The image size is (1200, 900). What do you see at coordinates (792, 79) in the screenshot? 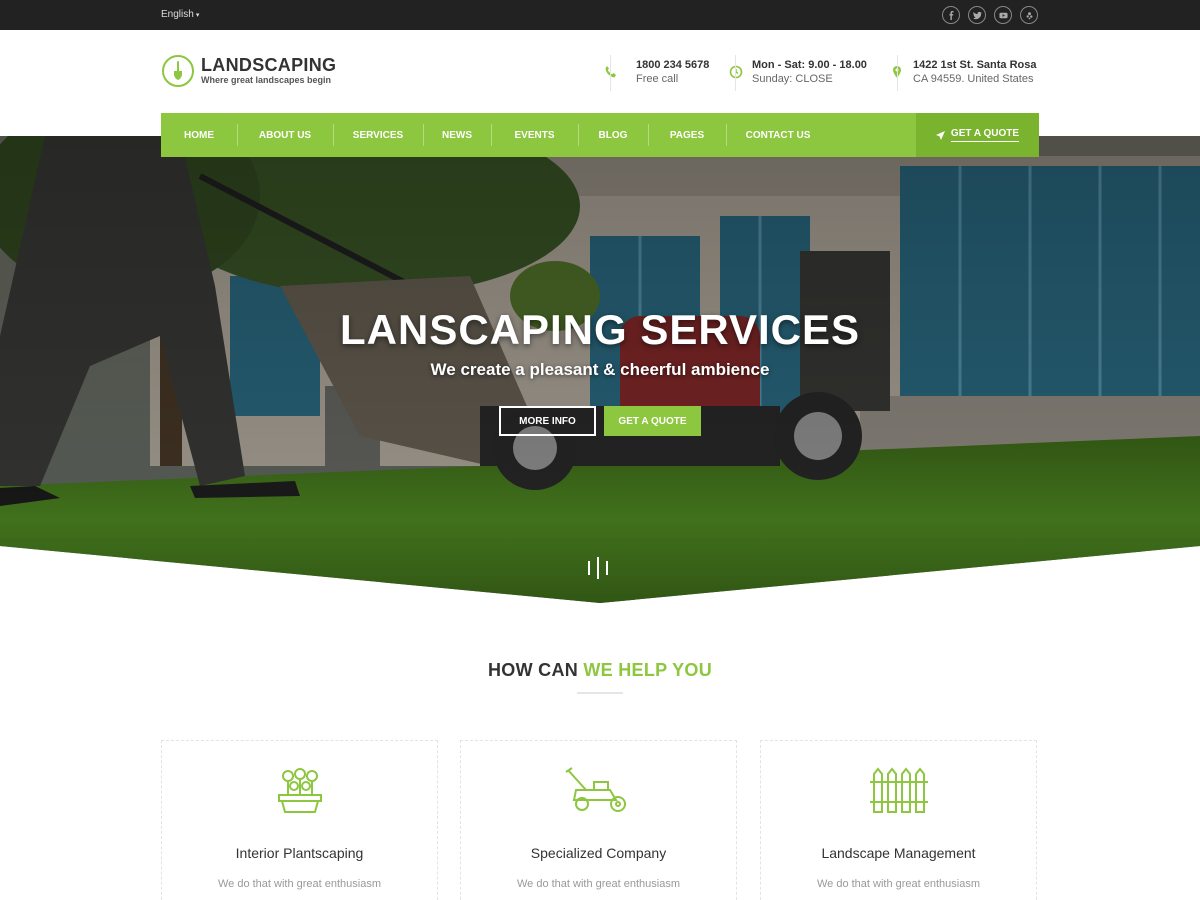
I see `hours-sunday: Sunday: CLOSE` at bounding box center [792, 79].